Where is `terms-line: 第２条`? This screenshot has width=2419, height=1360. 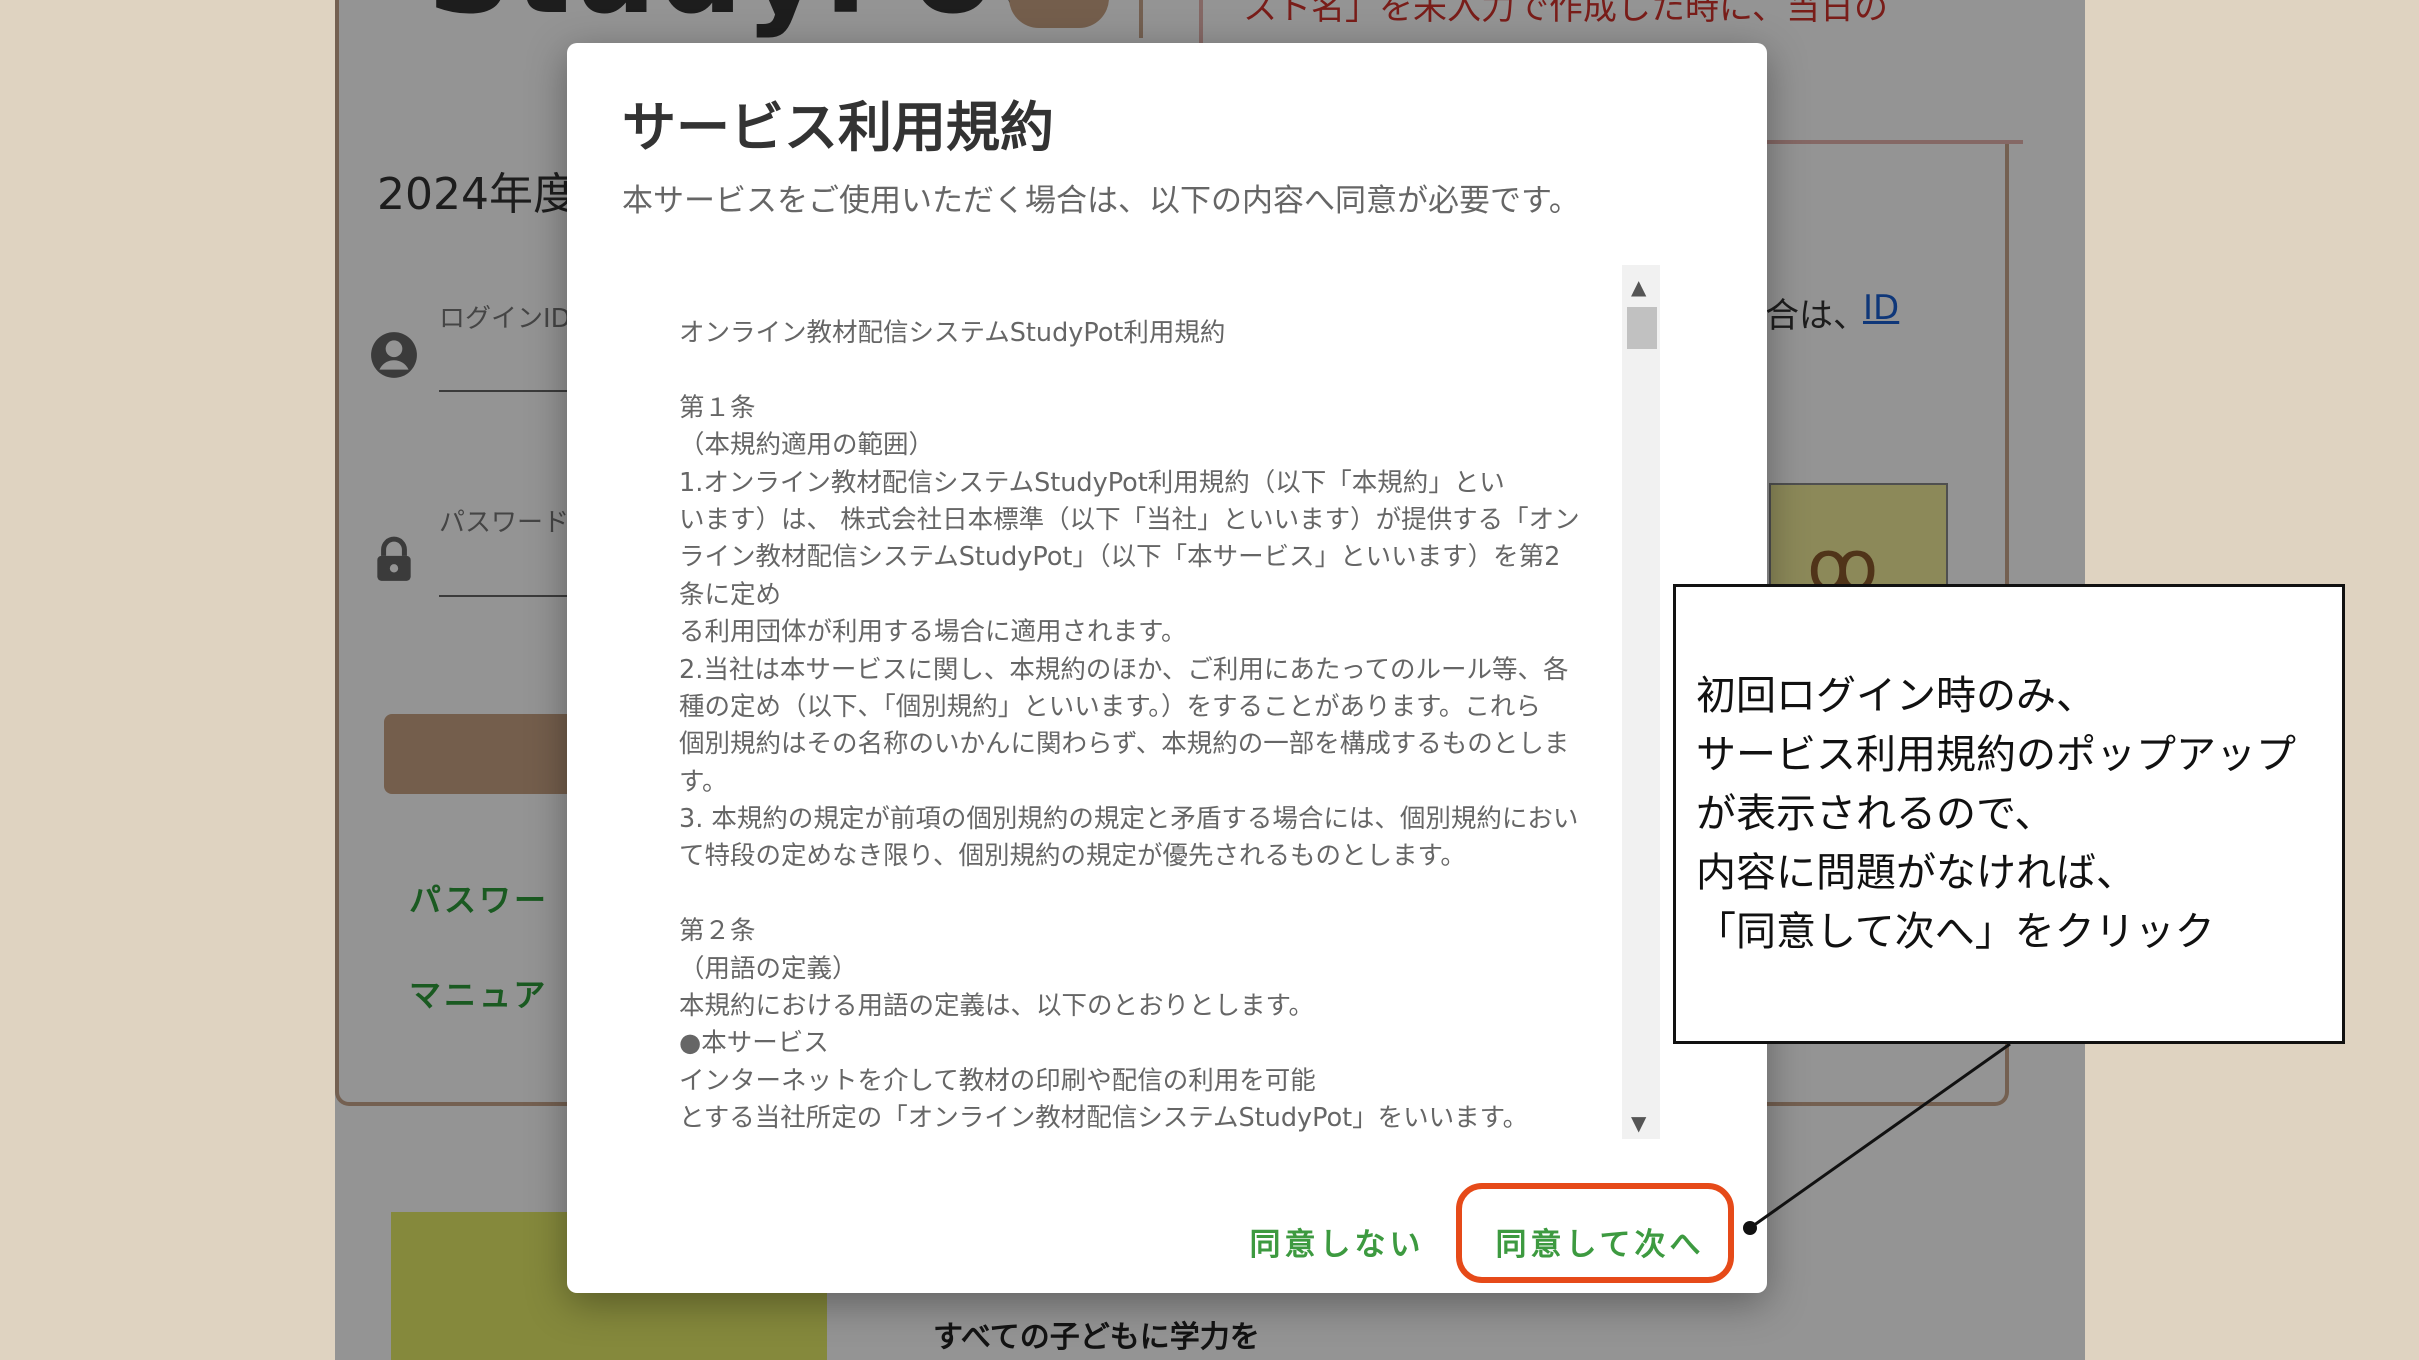 terms-line: 第２条 is located at coordinates (717, 931).